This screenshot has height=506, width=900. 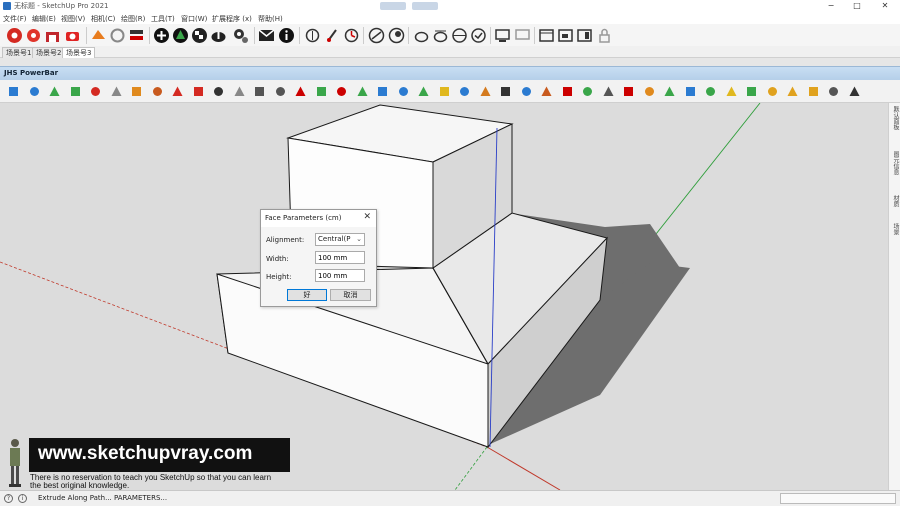 I want to click on grid-icon, so click(x=382, y=91).